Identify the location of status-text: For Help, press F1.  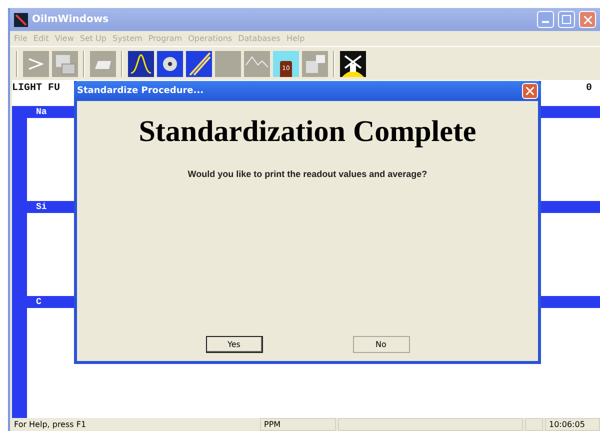
(50, 425).